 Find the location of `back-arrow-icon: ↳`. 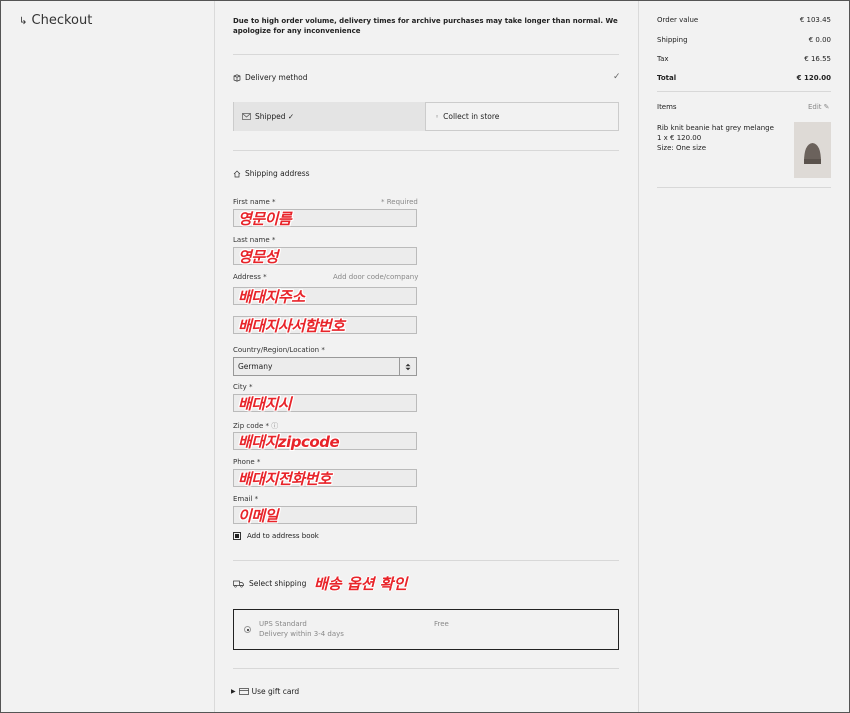

back-arrow-icon: ↳ is located at coordinates (23, 21).